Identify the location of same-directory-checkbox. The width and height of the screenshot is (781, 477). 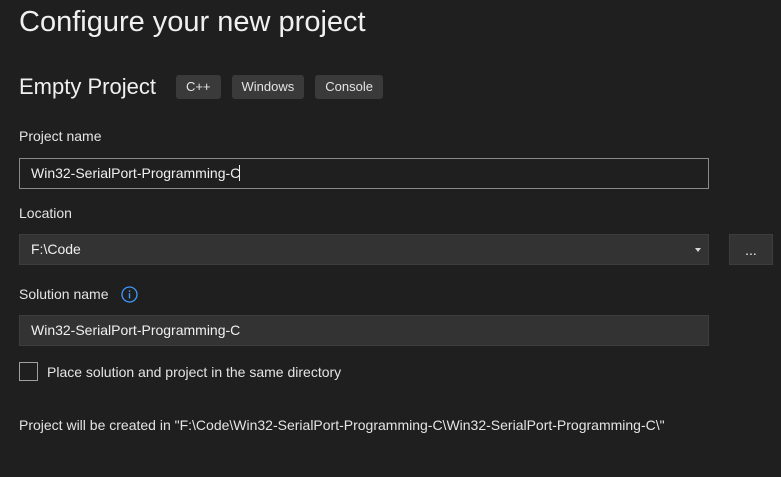
(28, 371).